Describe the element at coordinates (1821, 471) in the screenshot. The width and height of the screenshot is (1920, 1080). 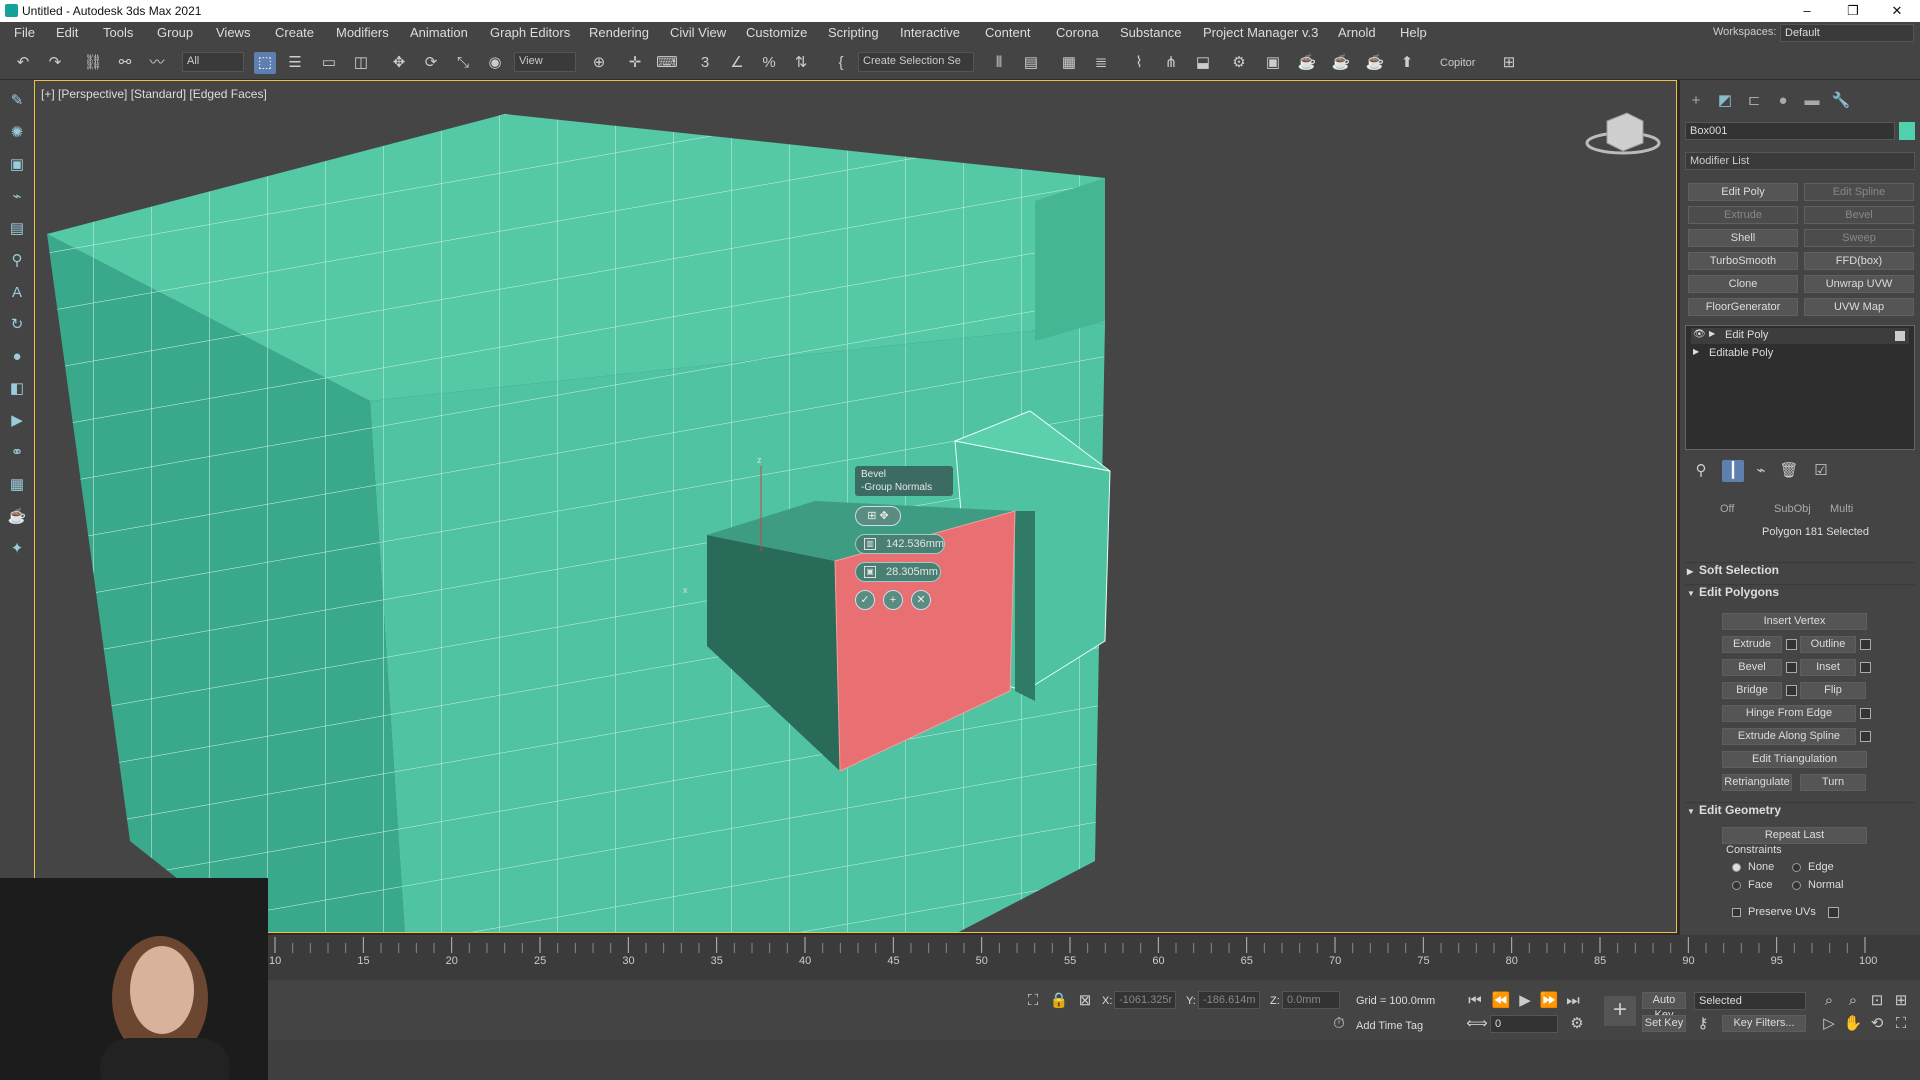
I see `configure-sets-icon: ☑` at that location.